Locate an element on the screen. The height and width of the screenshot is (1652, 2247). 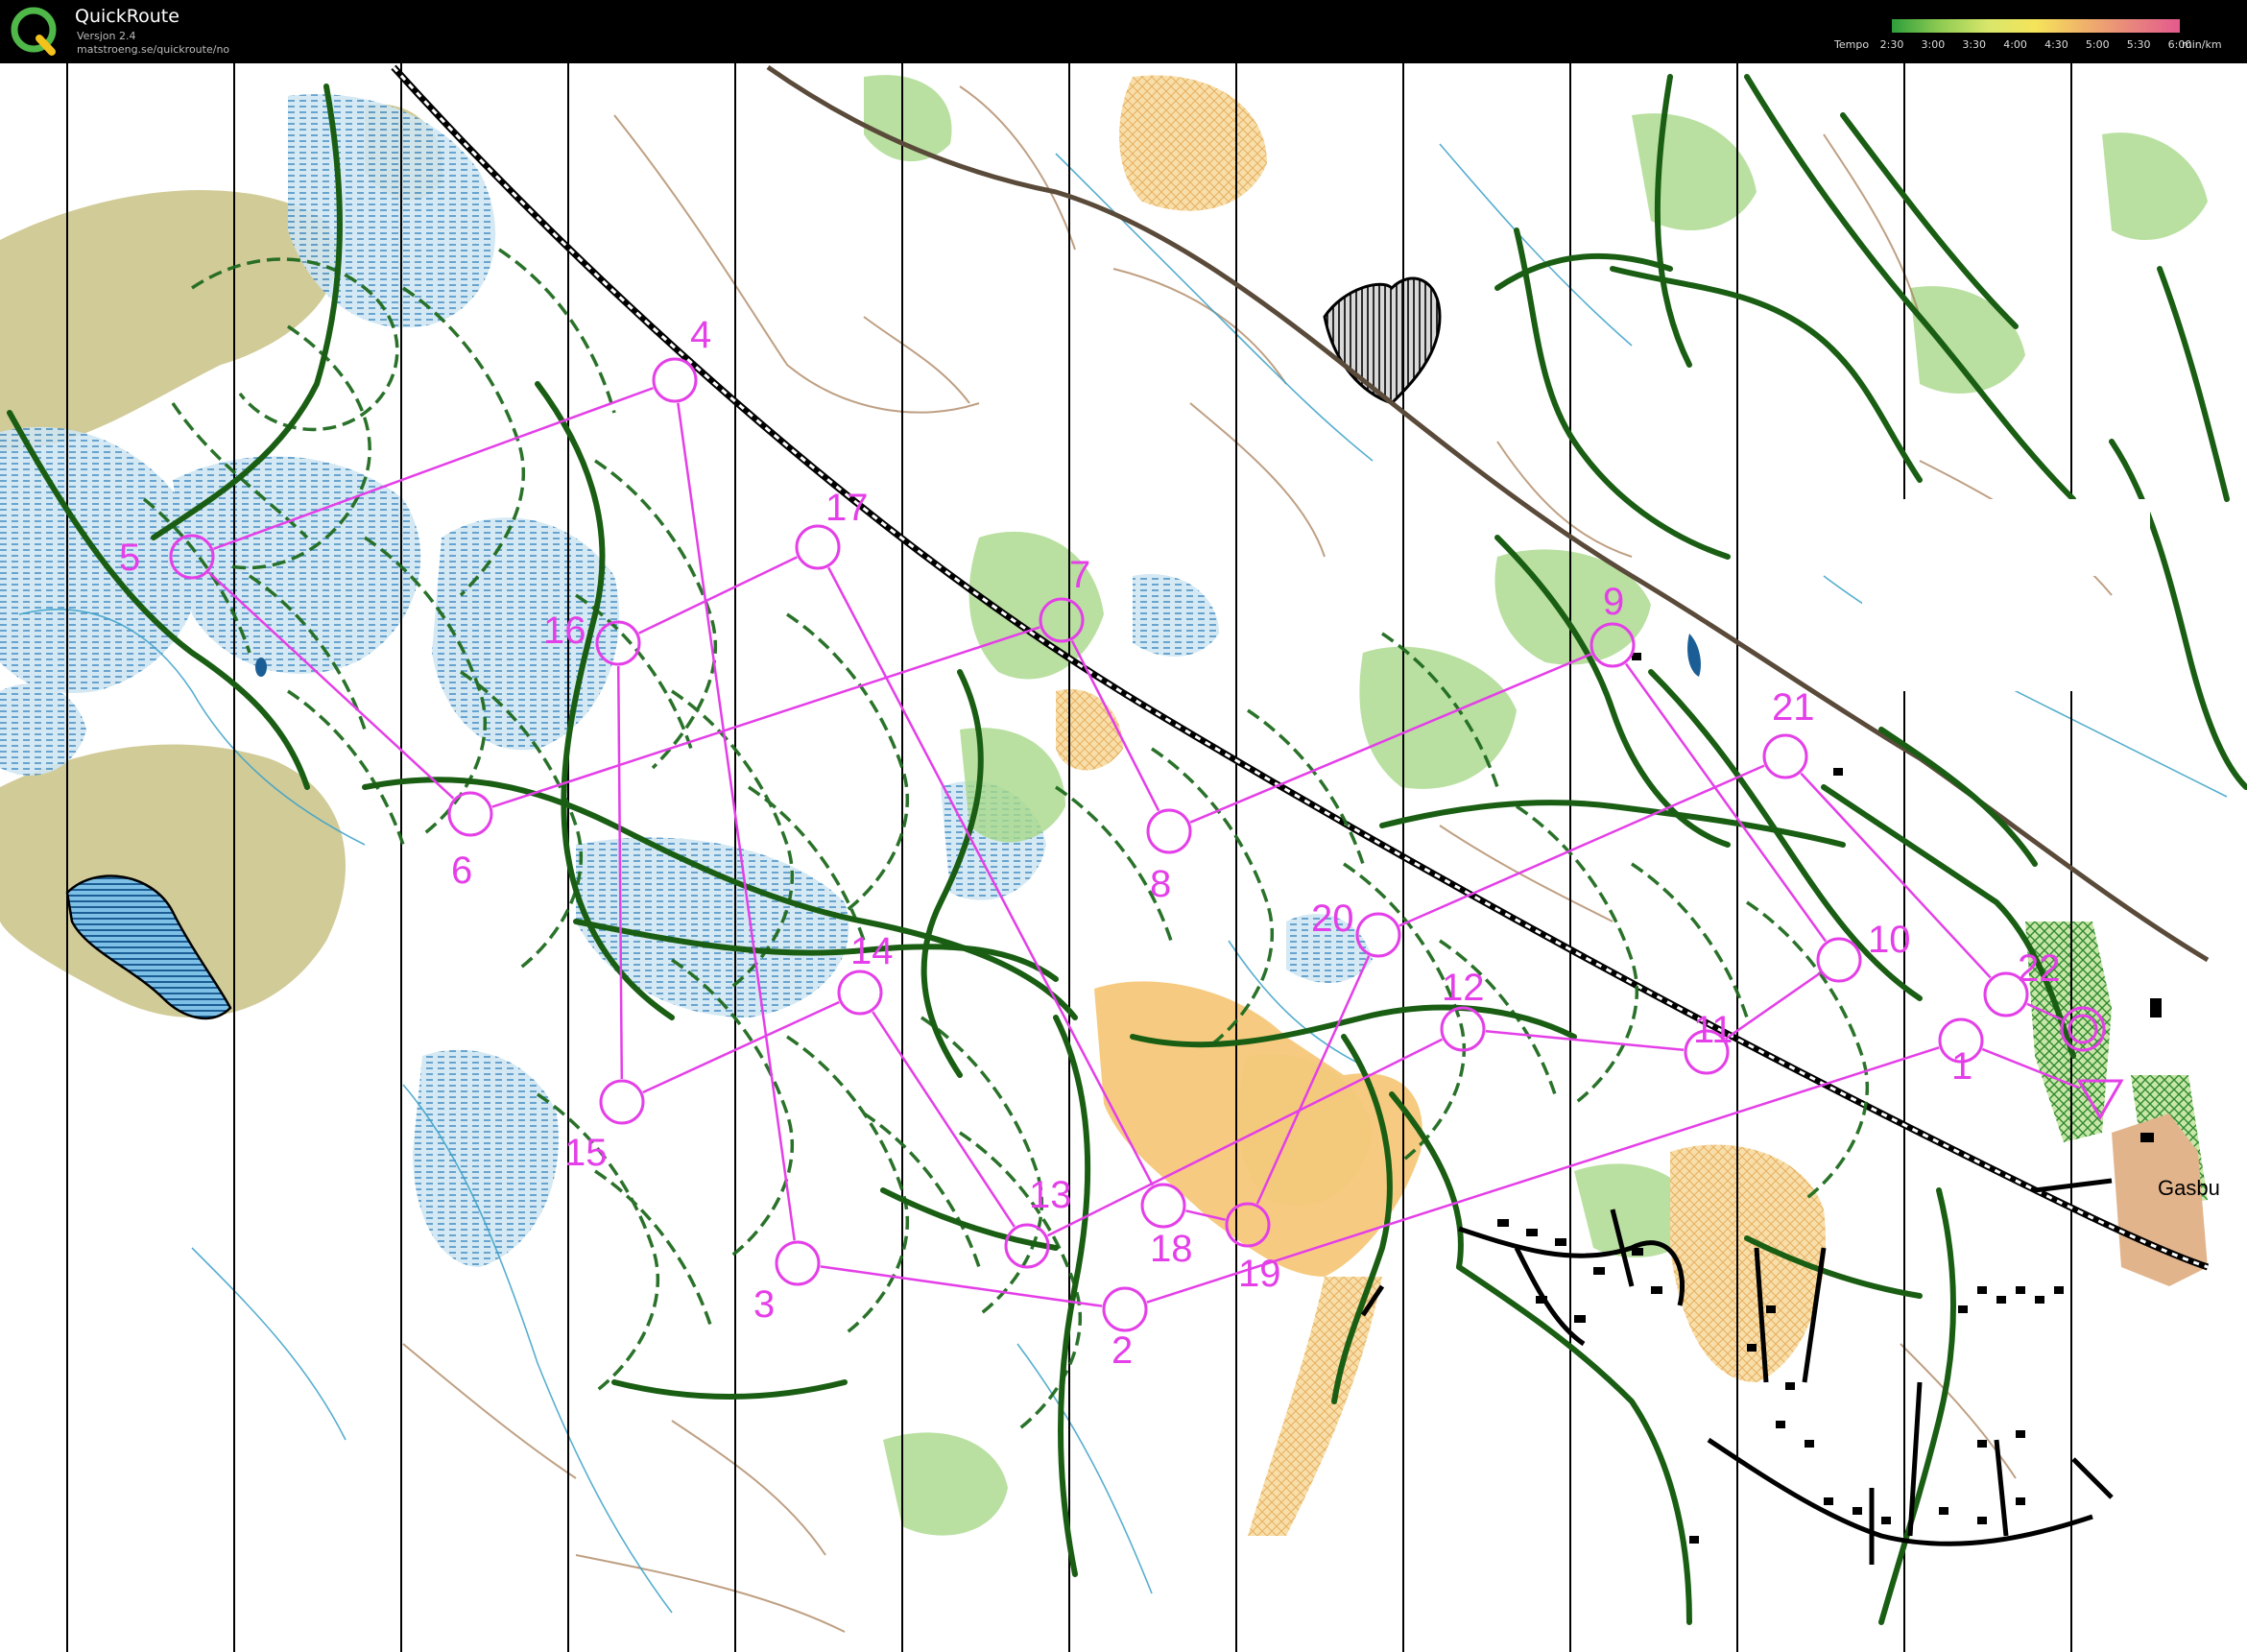
control-number-17: 17 is located at coordinates (847, 508).